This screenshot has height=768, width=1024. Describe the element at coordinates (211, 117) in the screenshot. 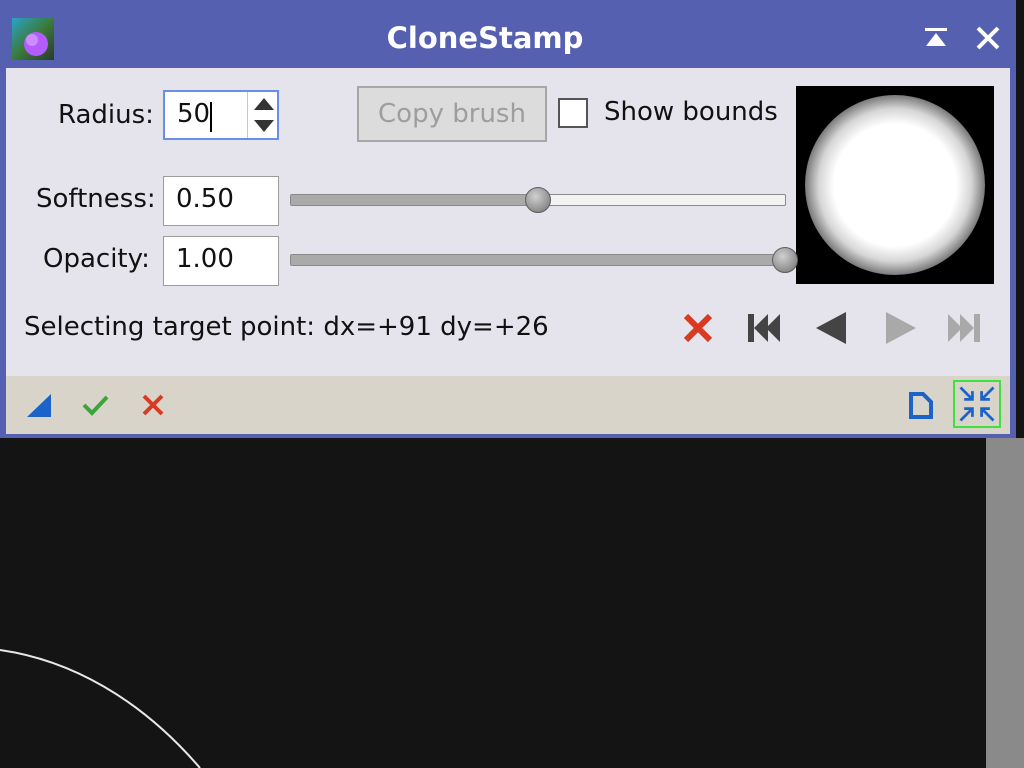

I see `text-caret` at that location.